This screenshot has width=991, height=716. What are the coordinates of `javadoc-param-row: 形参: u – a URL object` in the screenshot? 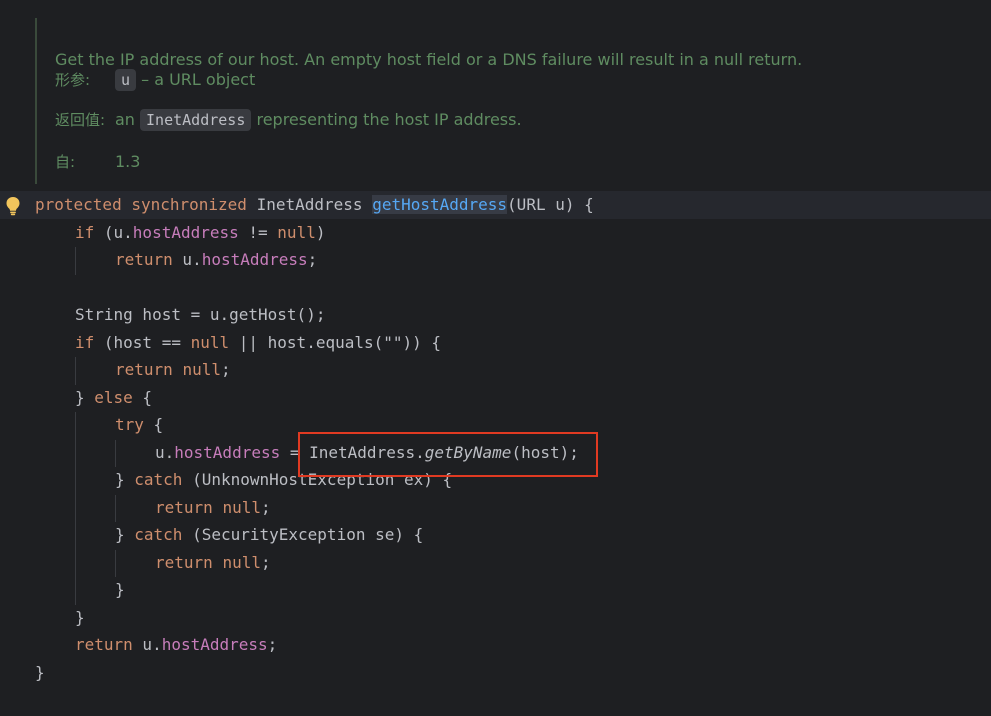 It's located at (155, 80).